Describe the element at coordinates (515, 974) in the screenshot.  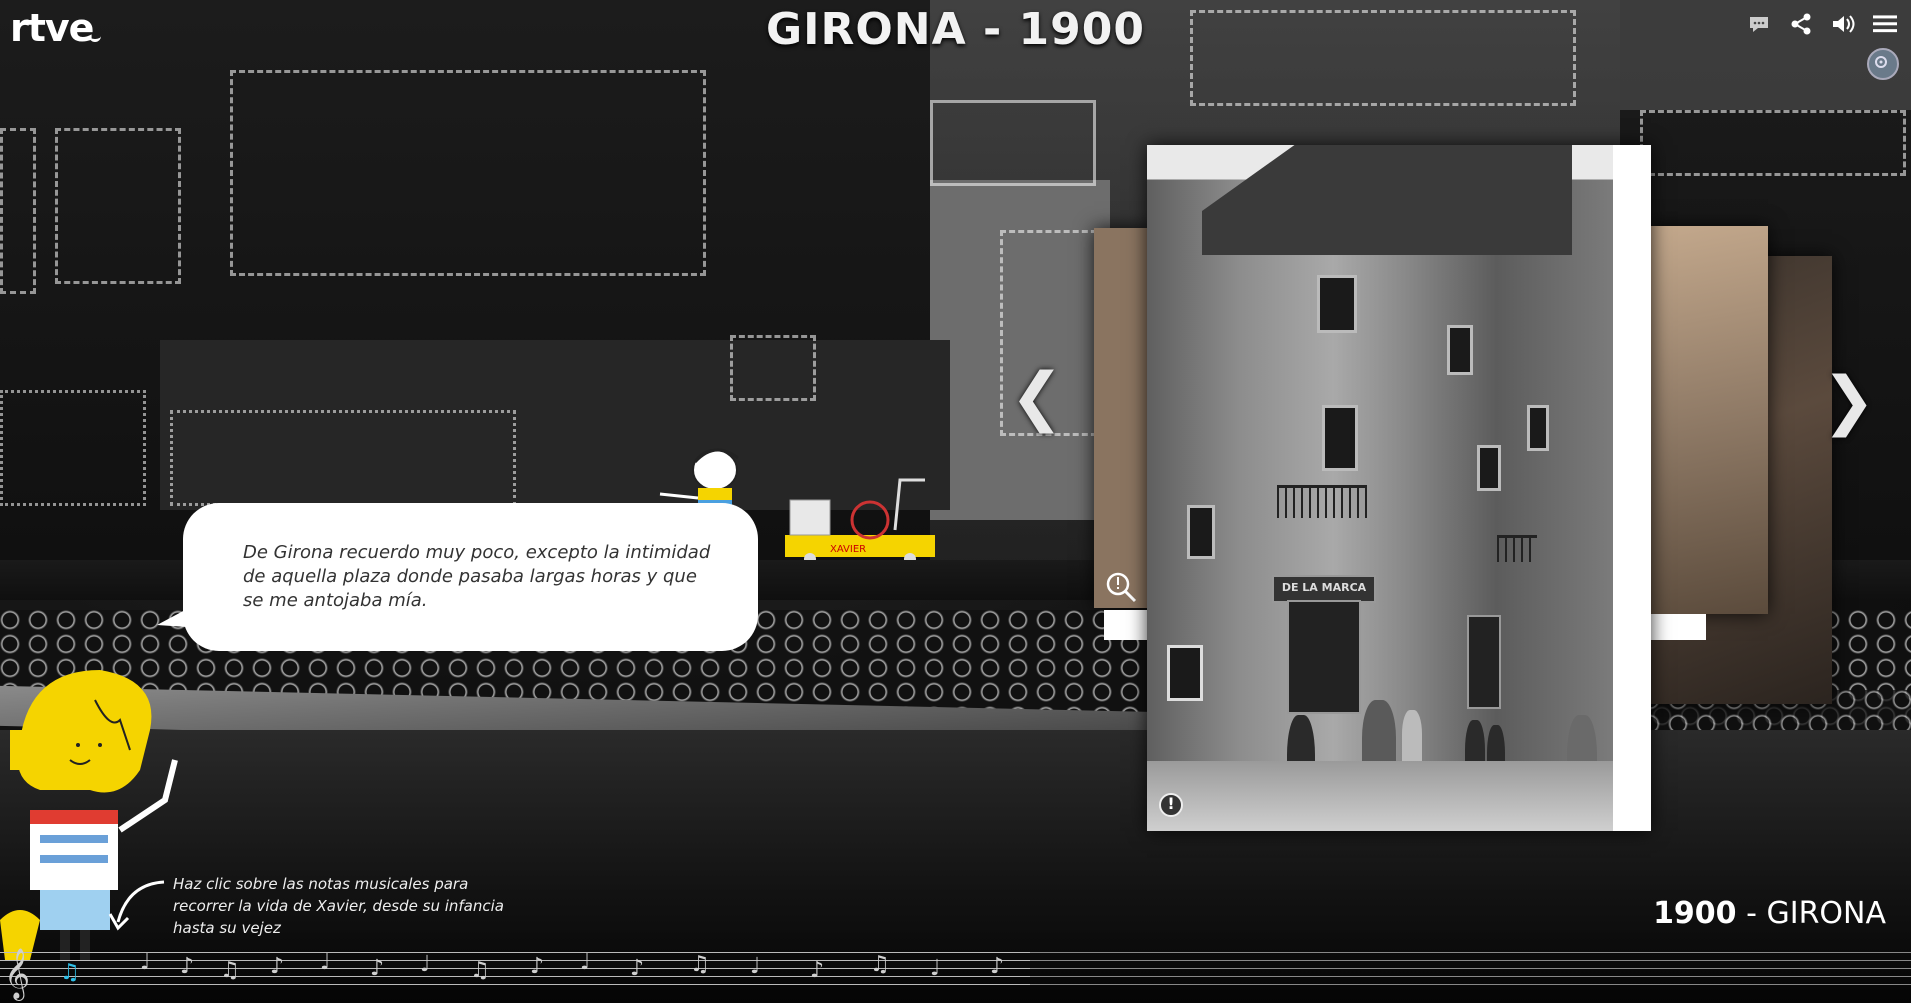
I see `timeline-staff: 𝄞 ♫ ♩ ♪ ♫ ♪ ♩ ♪ ♩ ♫ ♪ ♩ ♪ ♫ ♩ ♪ ♫ ♩ ♪` at that location.